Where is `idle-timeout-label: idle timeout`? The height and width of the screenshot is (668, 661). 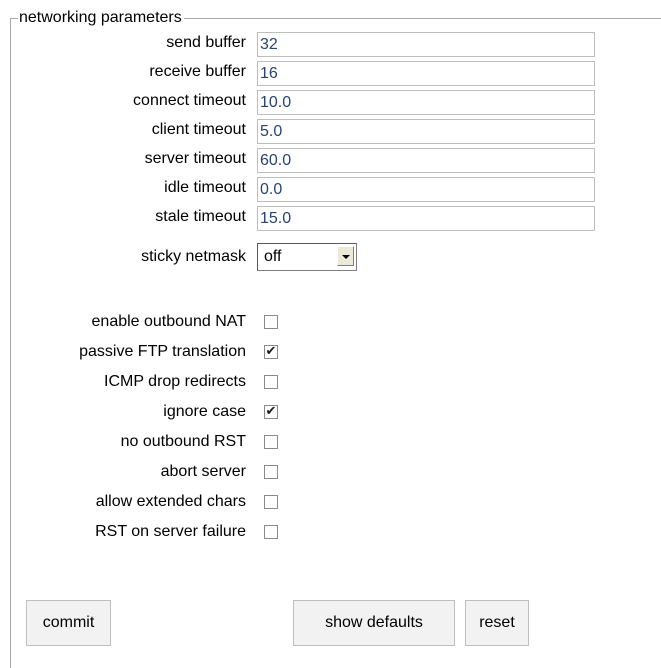 idle-timeout-label: idle timeout is located at coordinates (205, 187).